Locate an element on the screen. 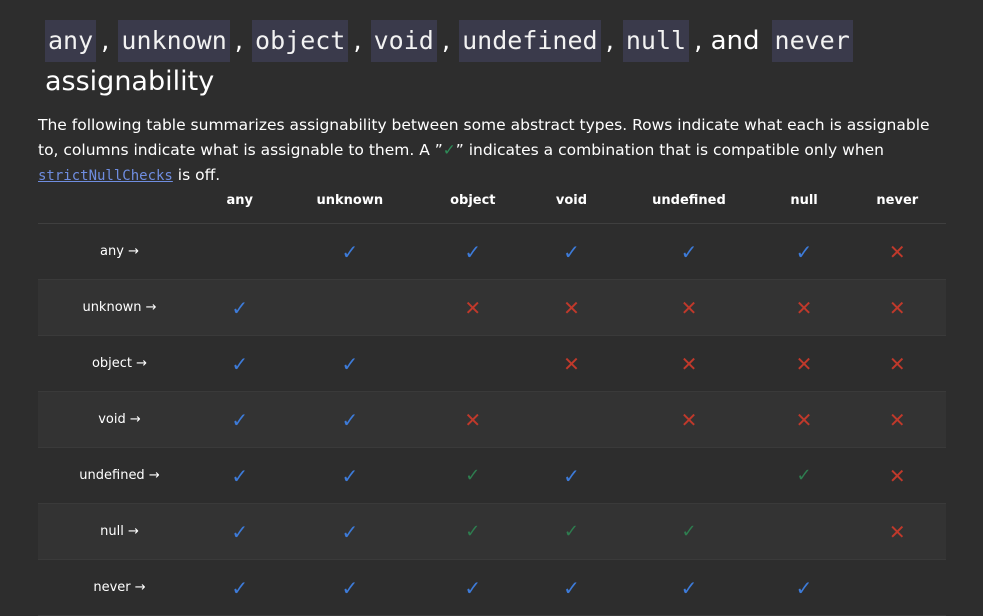 The image size is (983, 616). table-row: undefined → ✓ ✓ ✓ ✓ ✓ ✕ is located at coordinates (492, 475).